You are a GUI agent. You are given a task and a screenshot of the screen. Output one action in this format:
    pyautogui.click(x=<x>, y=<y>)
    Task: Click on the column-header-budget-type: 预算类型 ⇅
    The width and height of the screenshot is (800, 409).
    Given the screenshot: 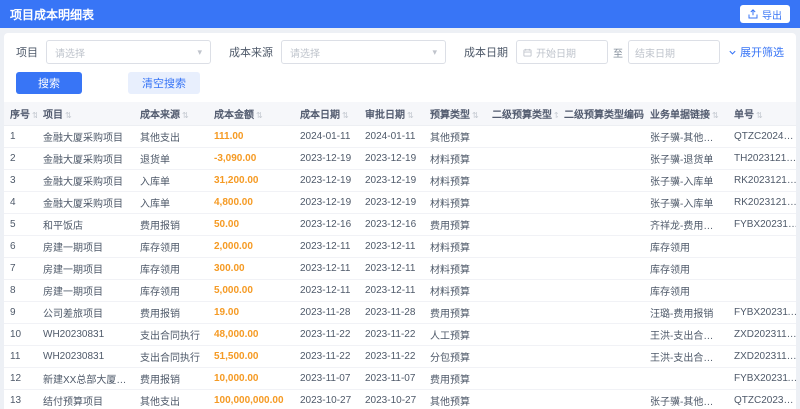 What is the action you would take?
    pyautogui.click(x=455, y=114)
    